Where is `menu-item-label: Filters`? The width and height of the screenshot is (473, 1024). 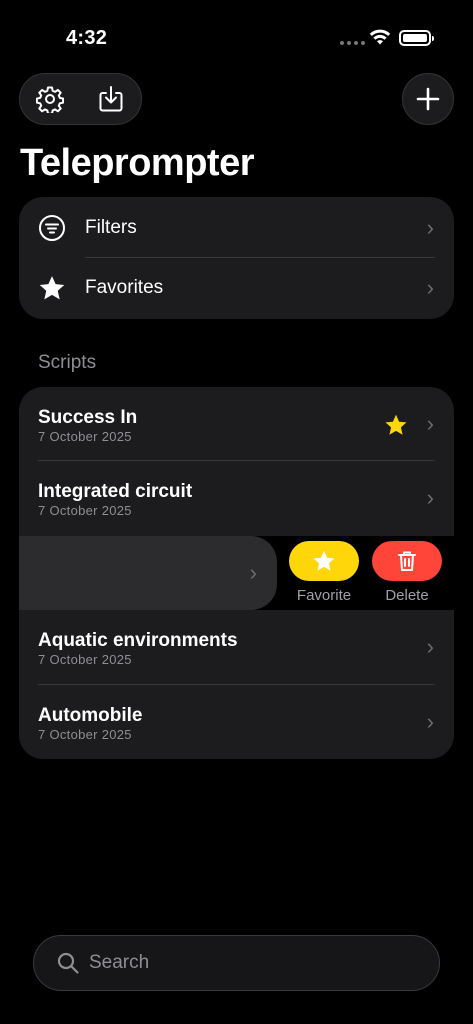 menu-item-label: Filters is located at coordinates (111, 227).